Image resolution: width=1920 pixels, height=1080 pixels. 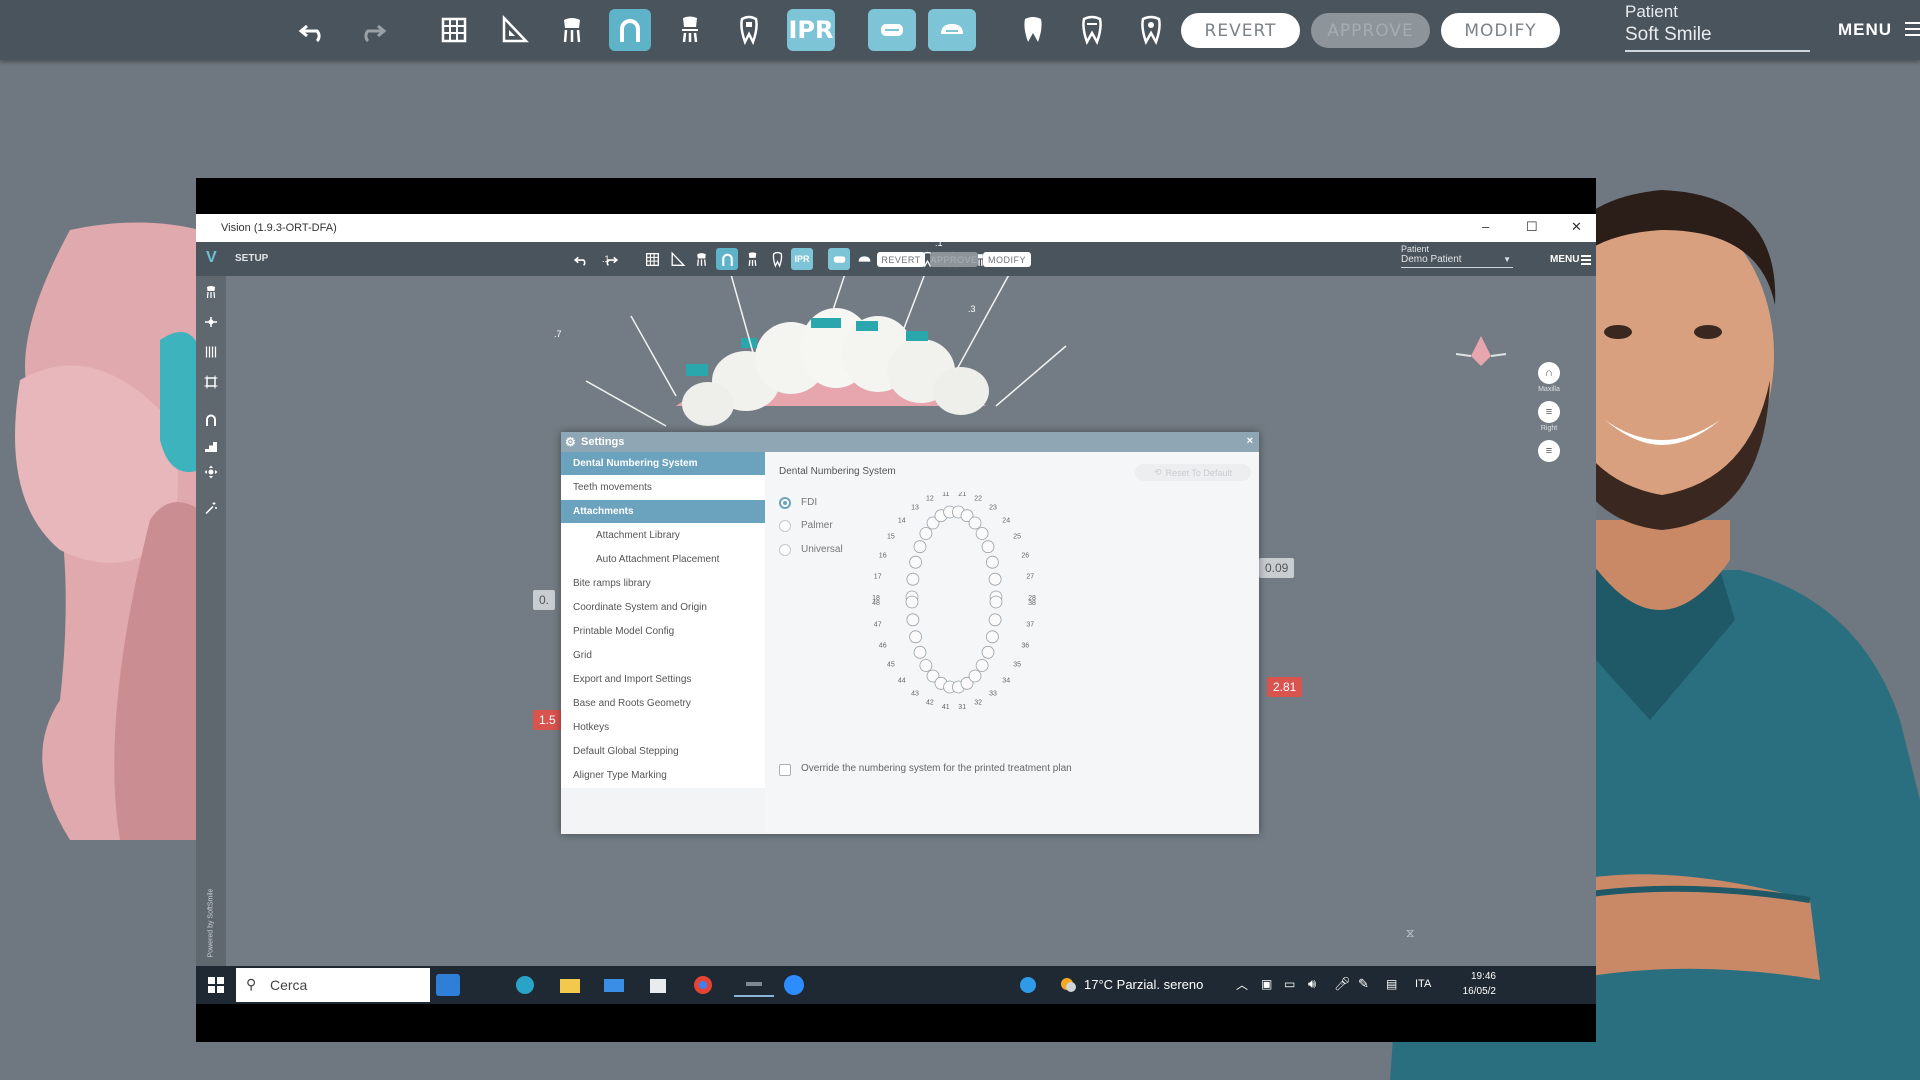 What do you see at coordinates (663, 632) in the screenshot?
I see `sidebar-item-printable-model: Printable Model Config` at bounding box center [663, 632].